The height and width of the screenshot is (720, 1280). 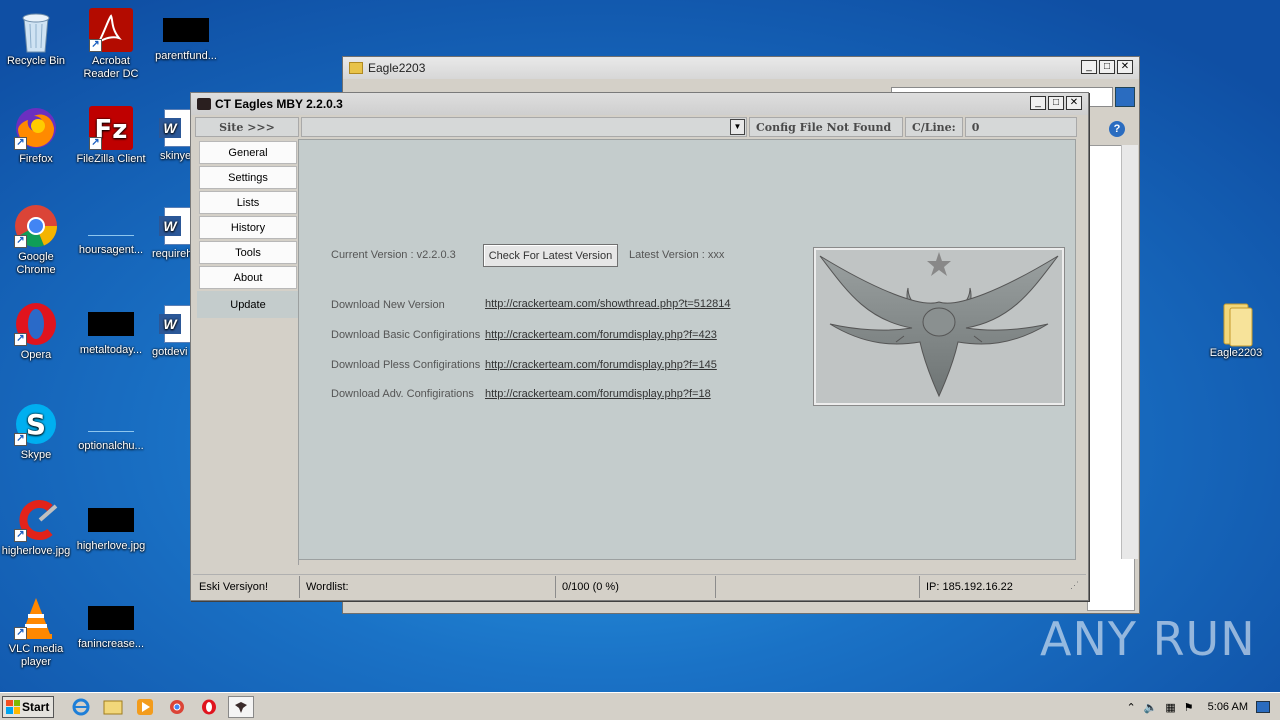 What do you see at coordinates (111, 67) in the screenshot?
I see `desktop-icon-label: Acrobat Reader DC` at bounding box center [111, 67].